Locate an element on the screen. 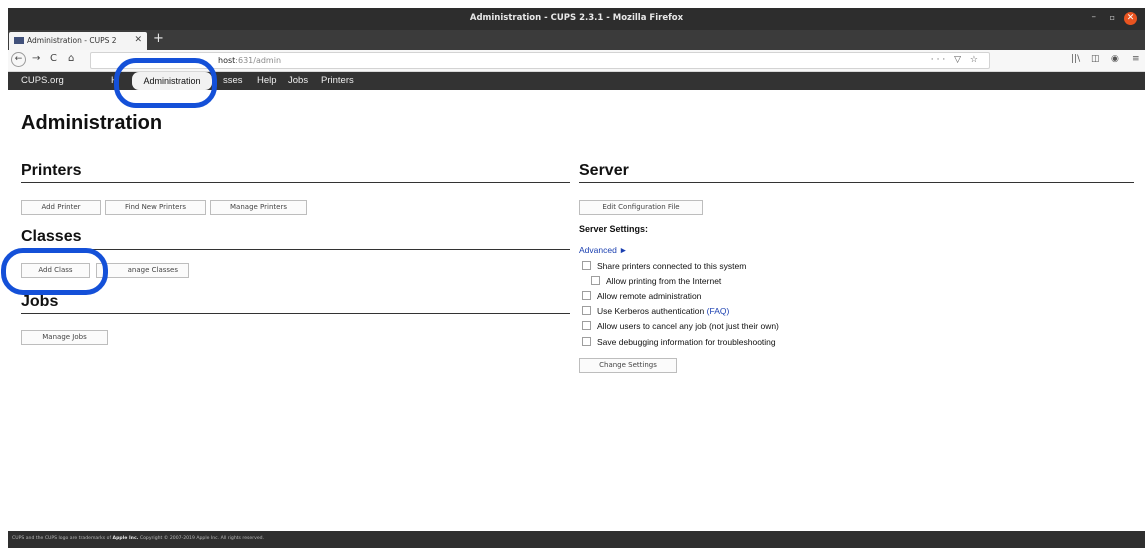  allow-internet-label: Allow printing from the Internet is located at coordinates (664, 281).